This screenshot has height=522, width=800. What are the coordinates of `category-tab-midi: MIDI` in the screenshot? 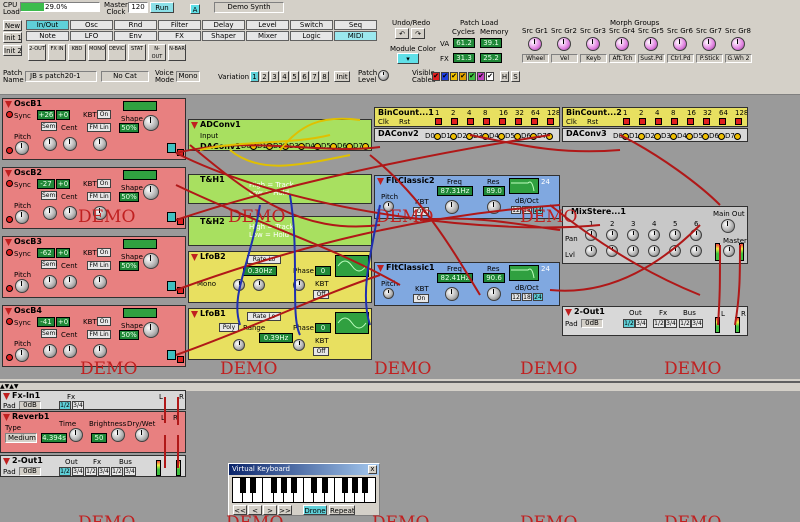 It's located at (355, 36).